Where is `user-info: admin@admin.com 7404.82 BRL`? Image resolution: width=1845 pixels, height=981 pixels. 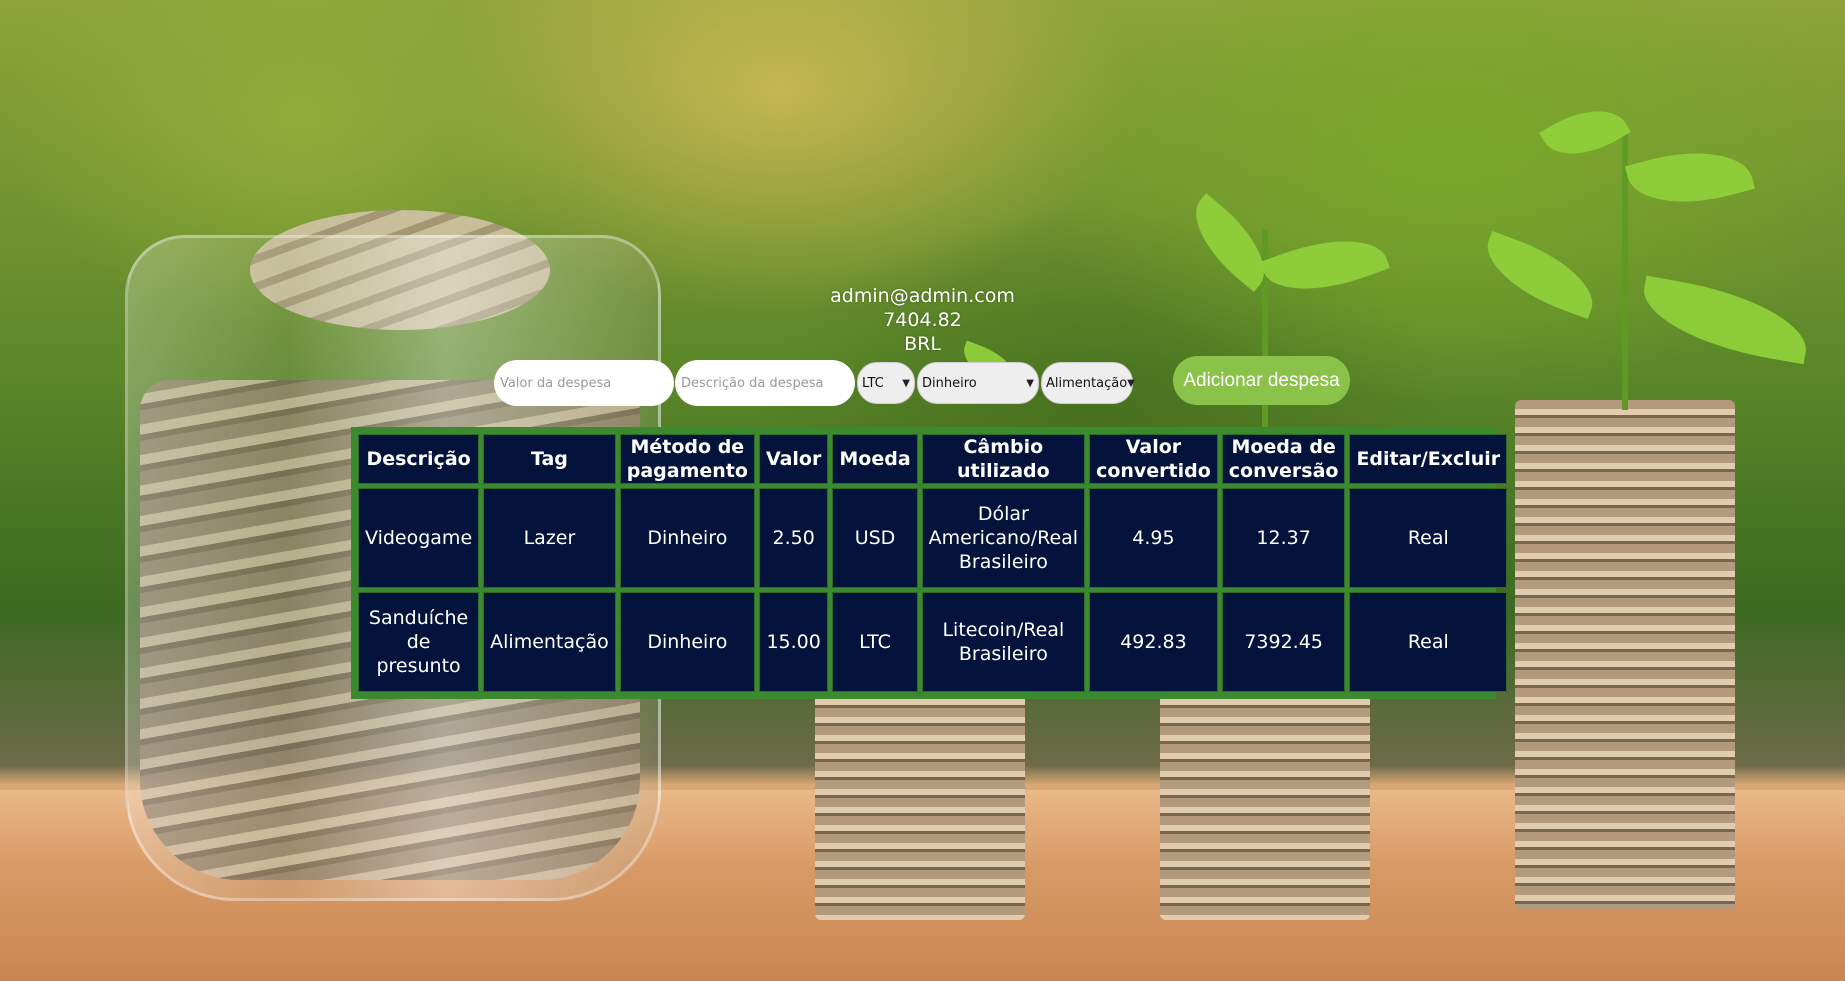 user-info: admin@admin.com 7404.82 BRL is located at coordinates (922, 320).